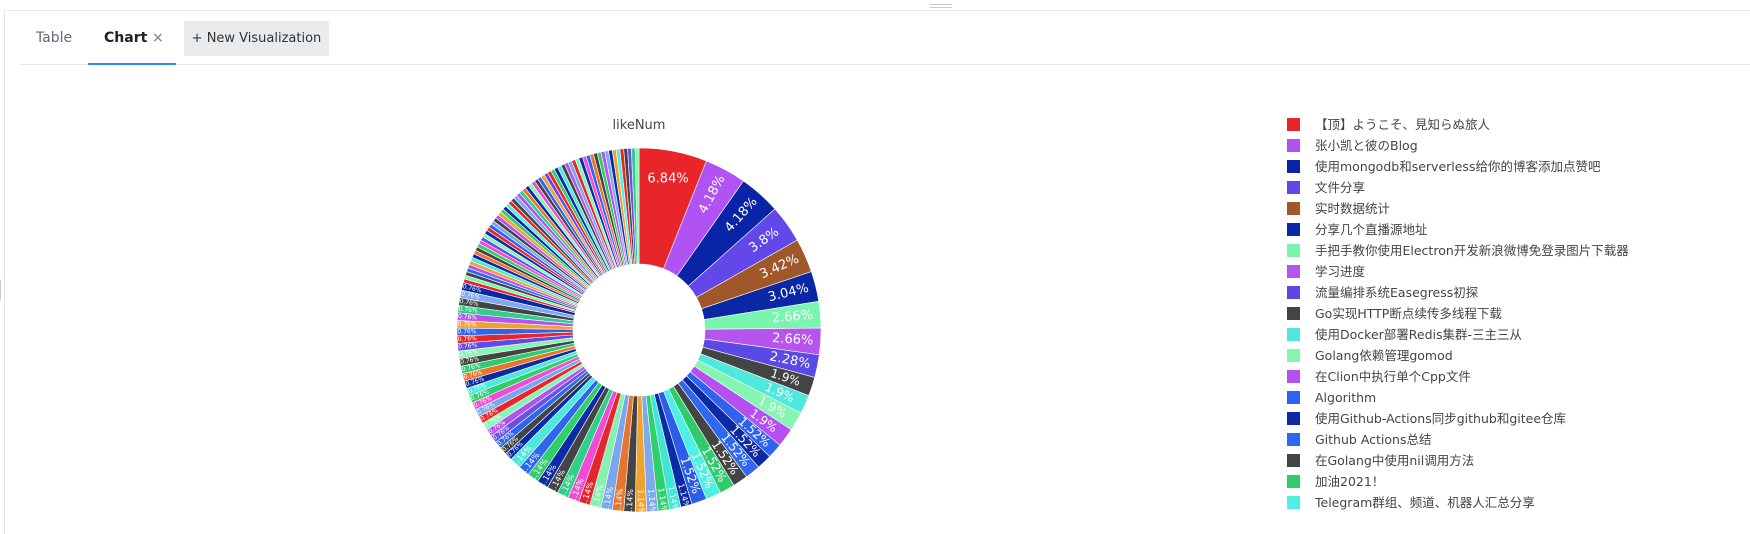 Image resolution: width=1750 pixels, height=534 pixels. Describe the element at coordinates (1497, 460) in the screenshot. I see `legend-item: 在Golang中使用nil调用方法` at that location.